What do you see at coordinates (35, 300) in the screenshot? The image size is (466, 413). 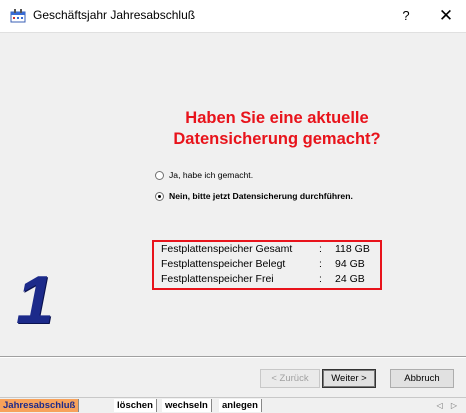 I see `step-number: 1` at bounding box center [35, 300].